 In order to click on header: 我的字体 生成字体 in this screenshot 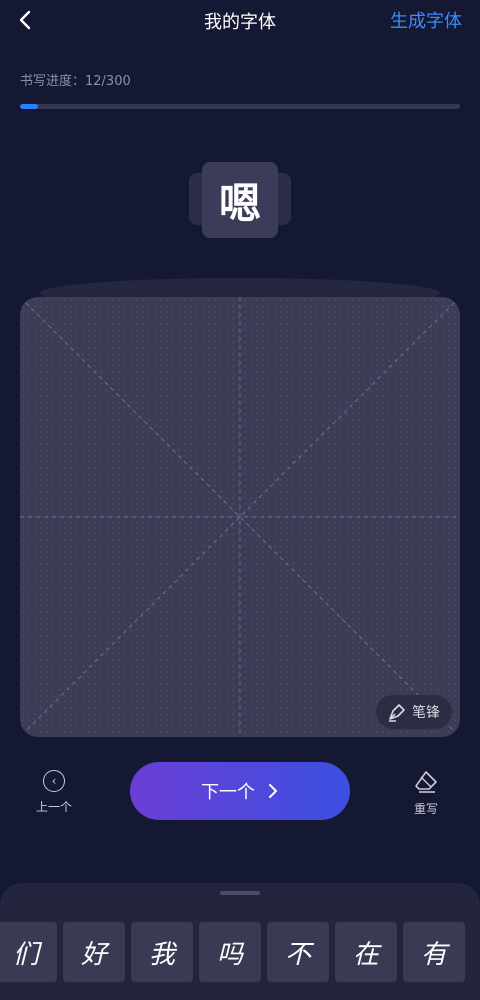, I will do `click(240, 20)`.